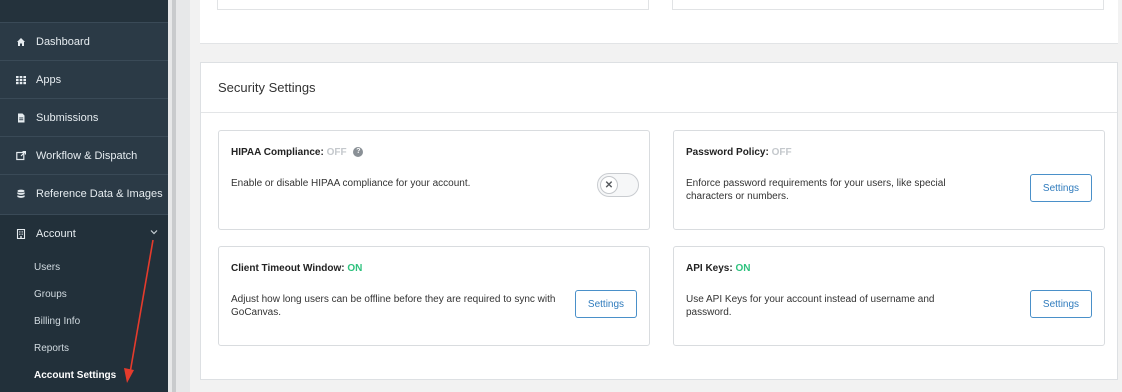  I want to click on card-title: HIPAA Compliance: OFF ?, so click(297, 152).